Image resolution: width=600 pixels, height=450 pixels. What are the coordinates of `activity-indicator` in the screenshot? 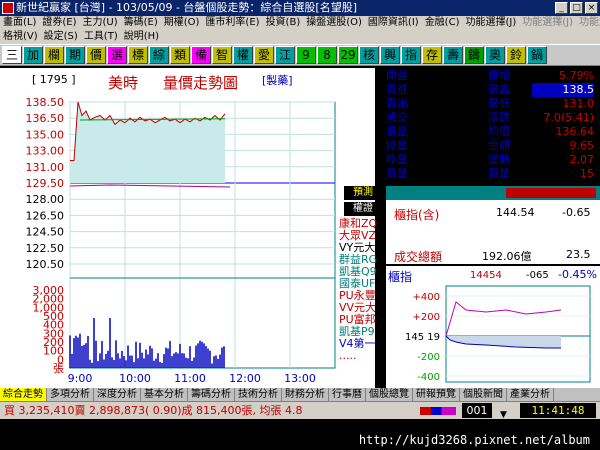 It's located at (438, 411).